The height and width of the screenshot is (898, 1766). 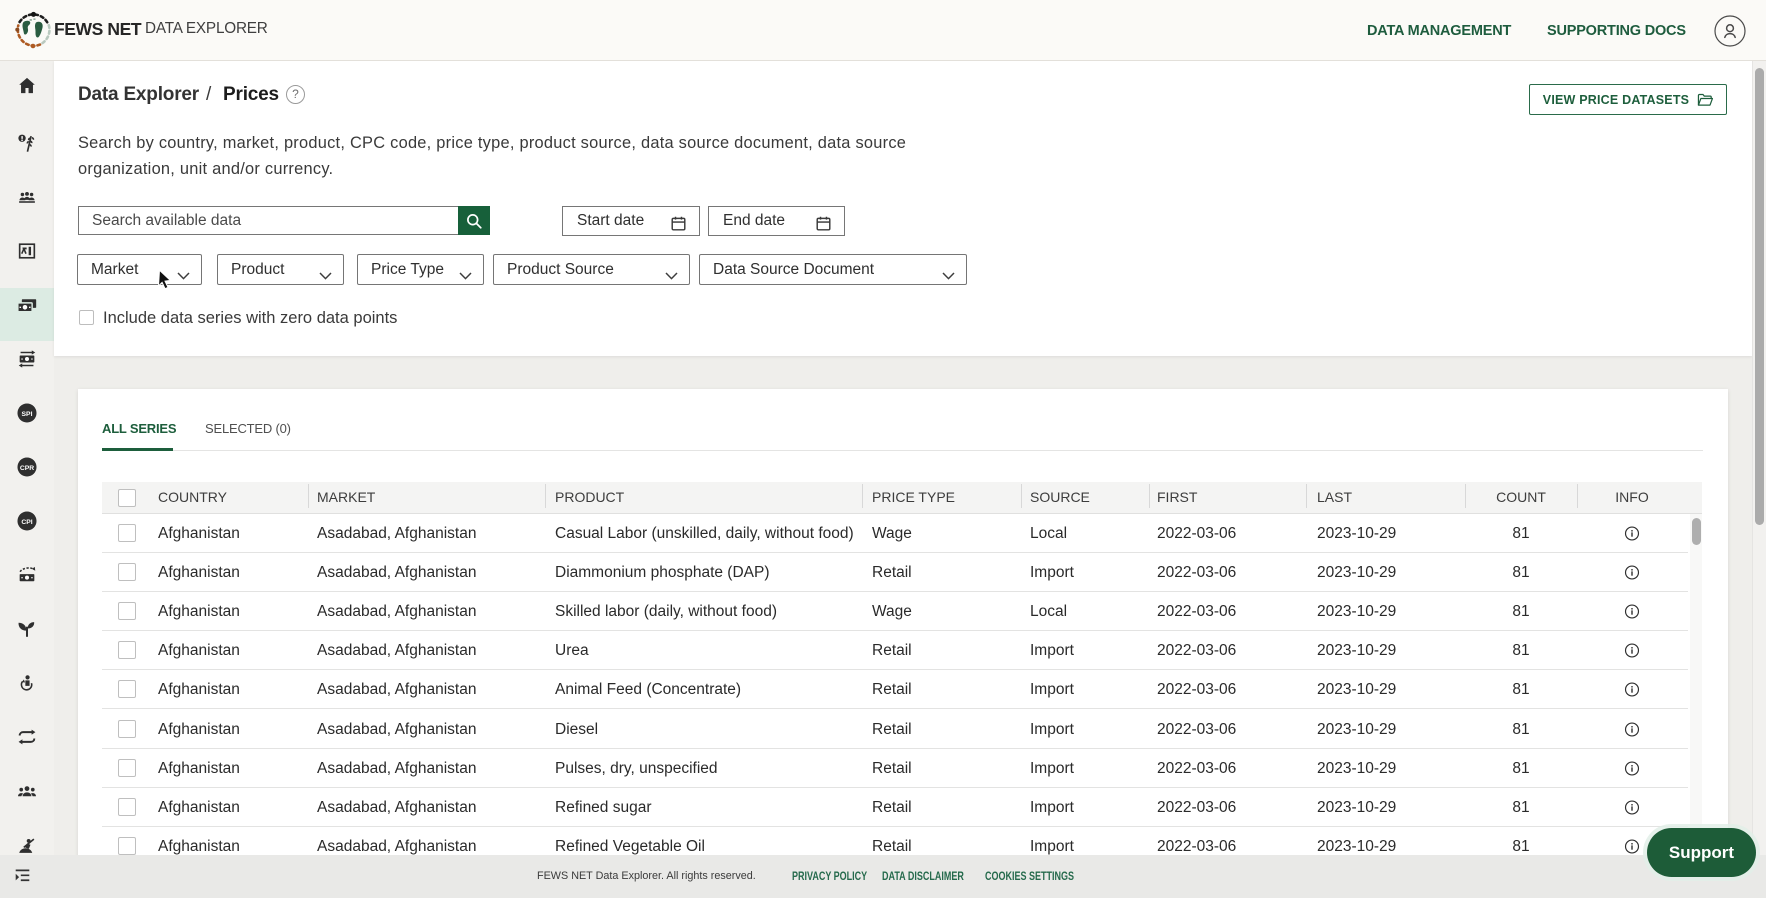 I want to click on svg-text: CPI, so click(x=26, y=522).